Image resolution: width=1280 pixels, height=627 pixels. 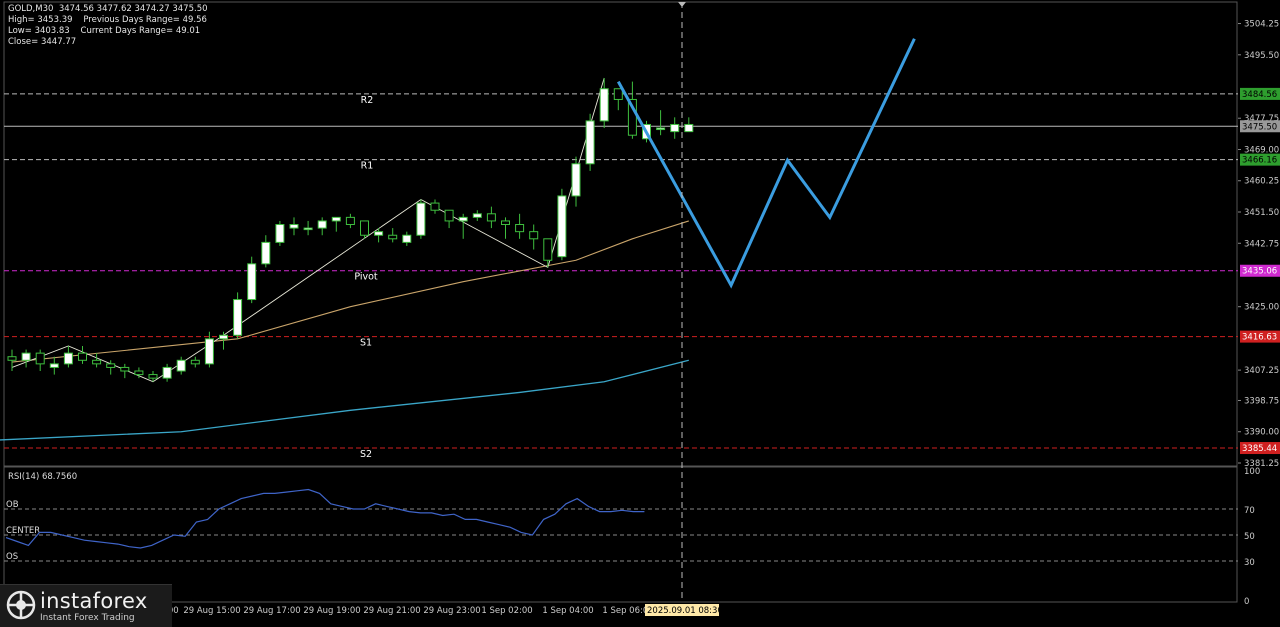 I want to click on time-tick-label: 1 Sep 04:00, so click(x=567, y=611).